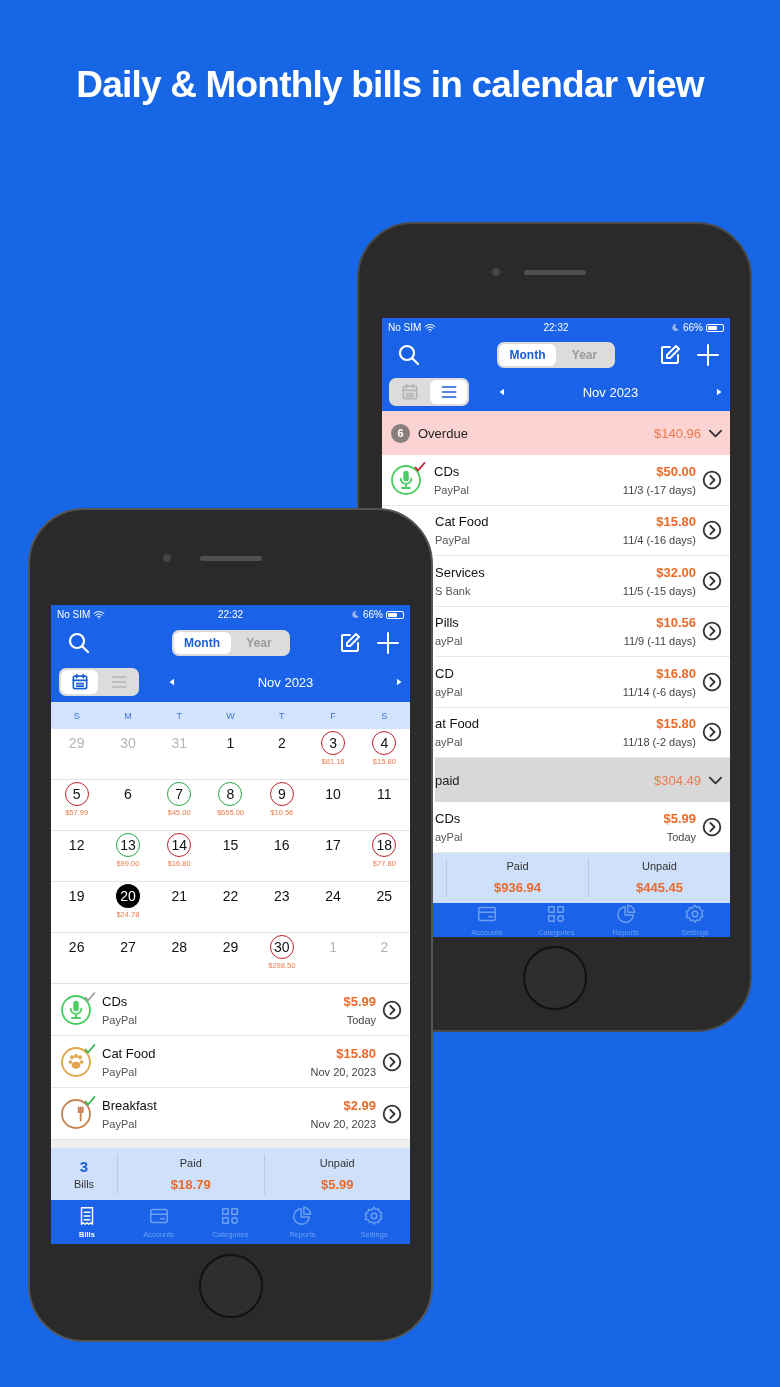 Image resolution: width=780 pixels, height=1387 pixels. I want to click on day-number: 23, so click(281, 896).